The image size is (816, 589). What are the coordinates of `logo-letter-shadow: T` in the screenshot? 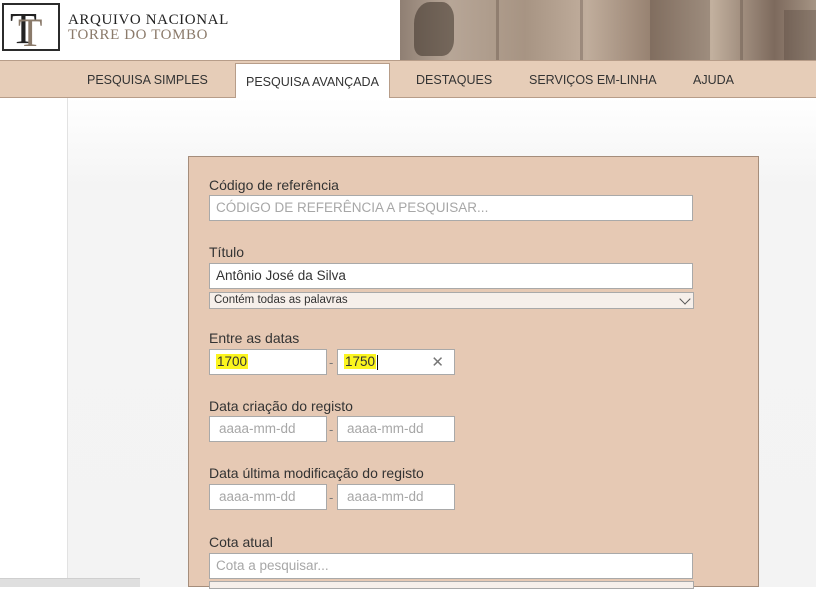 It's located at (30, 32).